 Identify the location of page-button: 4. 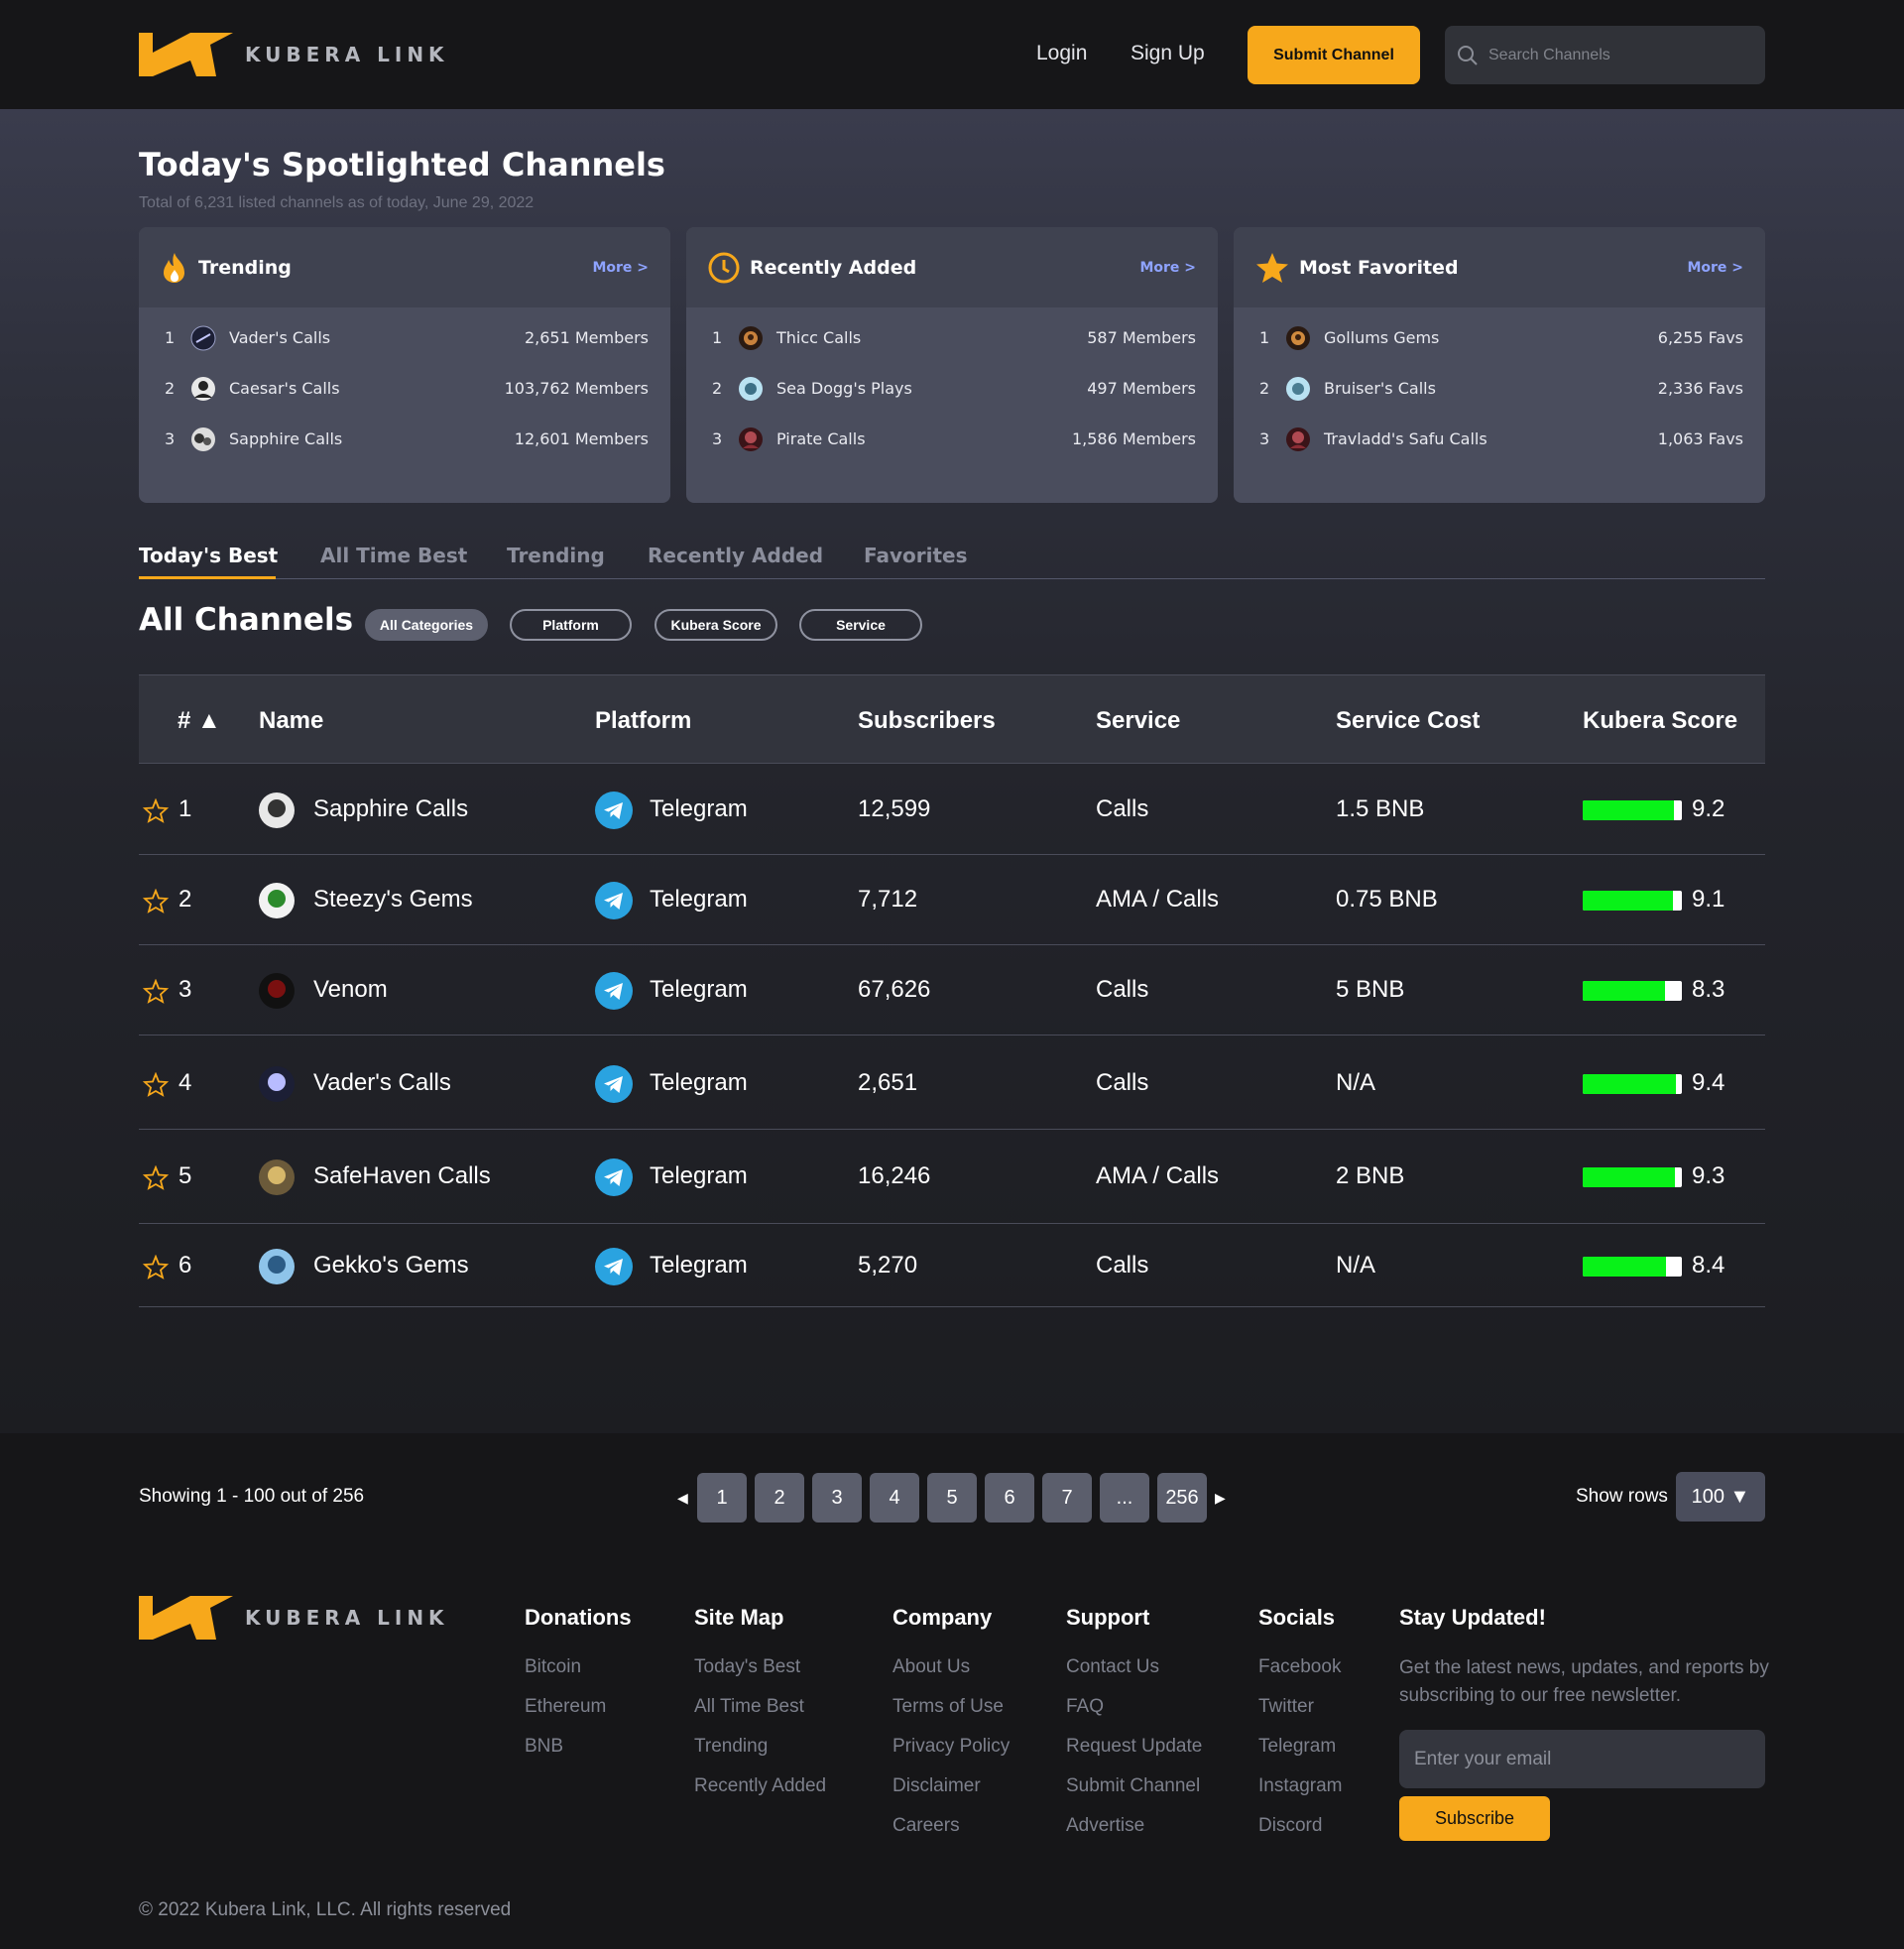
(894, 1498).